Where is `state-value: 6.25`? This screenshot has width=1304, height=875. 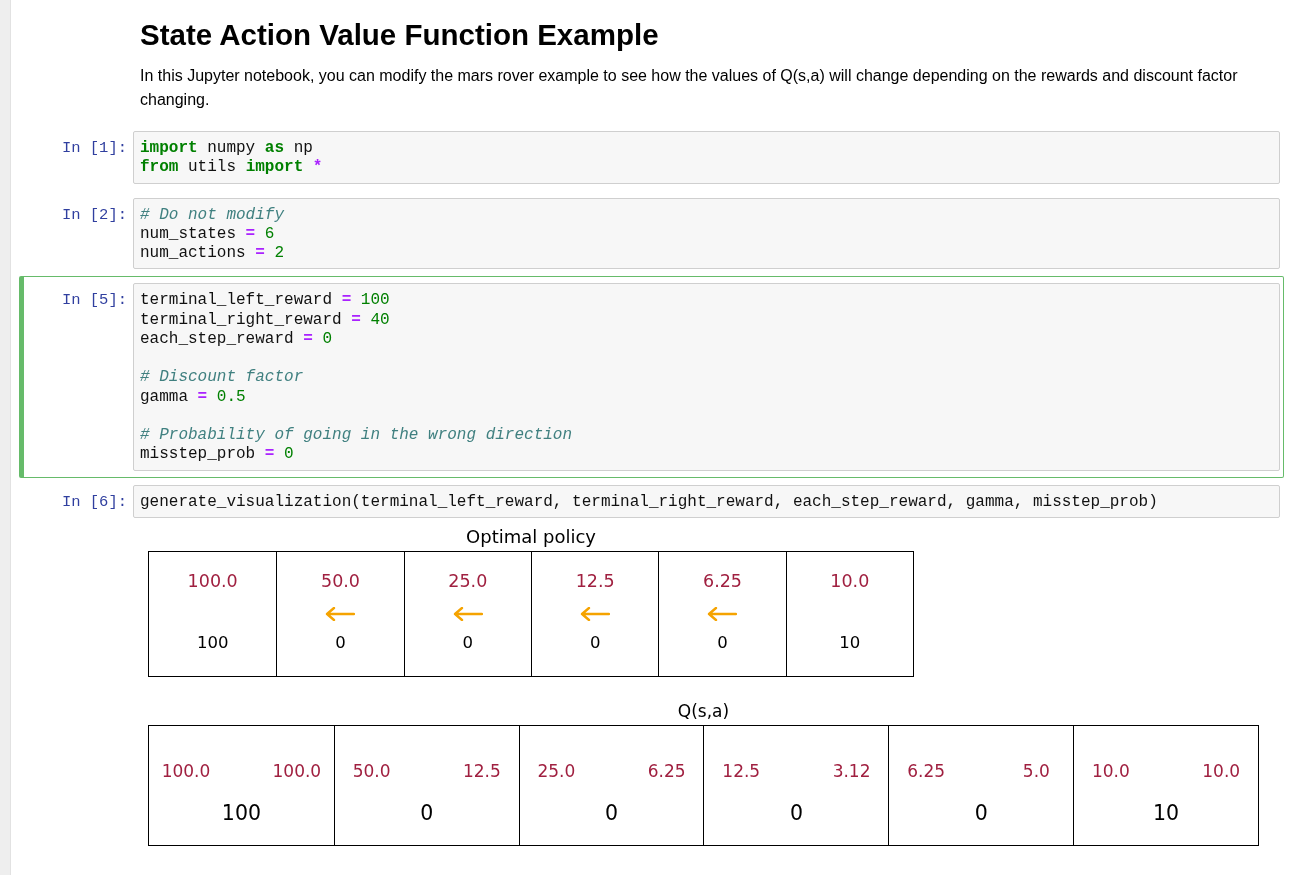
state-value: 6.25 is located at coordinates (722, 580).